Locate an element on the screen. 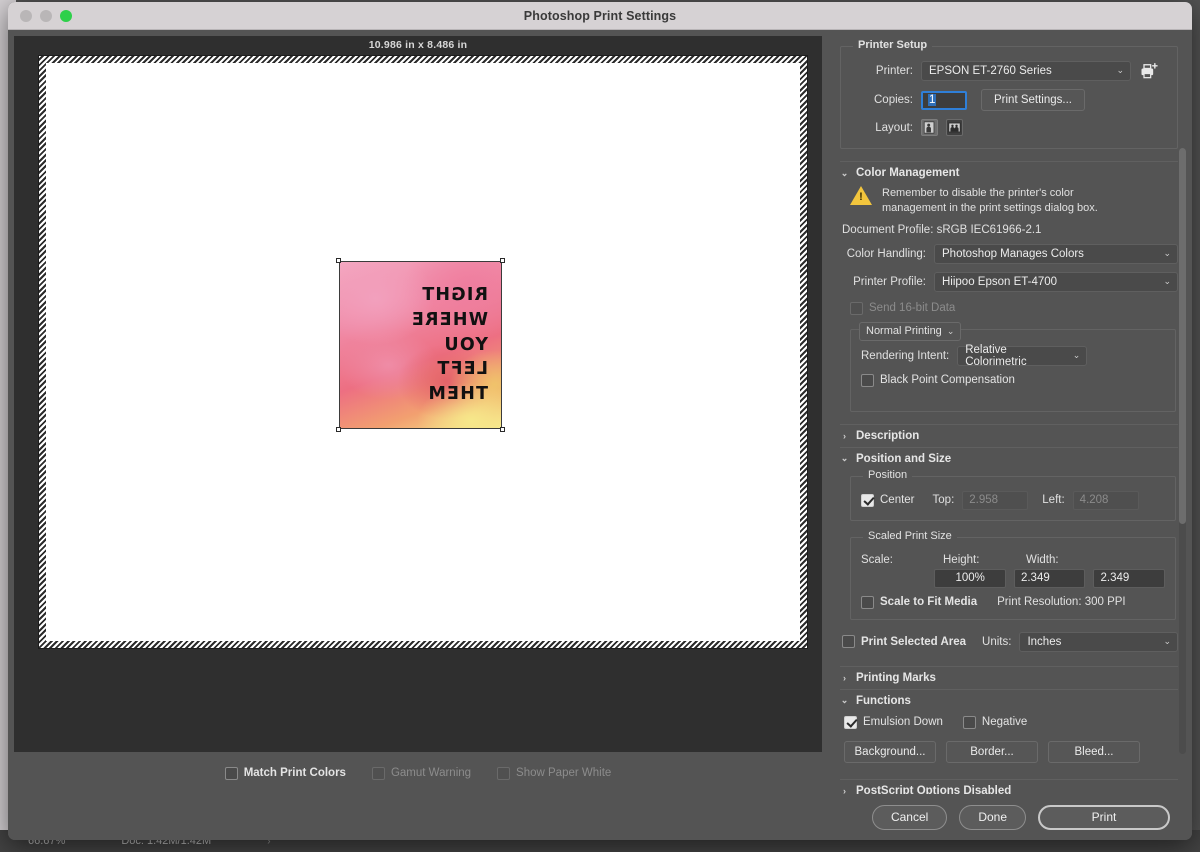 The width and height of the screenshot is (1200, 852). print-selected-area-checkbox: Print Selected Area is located at coordinates (904, 642).